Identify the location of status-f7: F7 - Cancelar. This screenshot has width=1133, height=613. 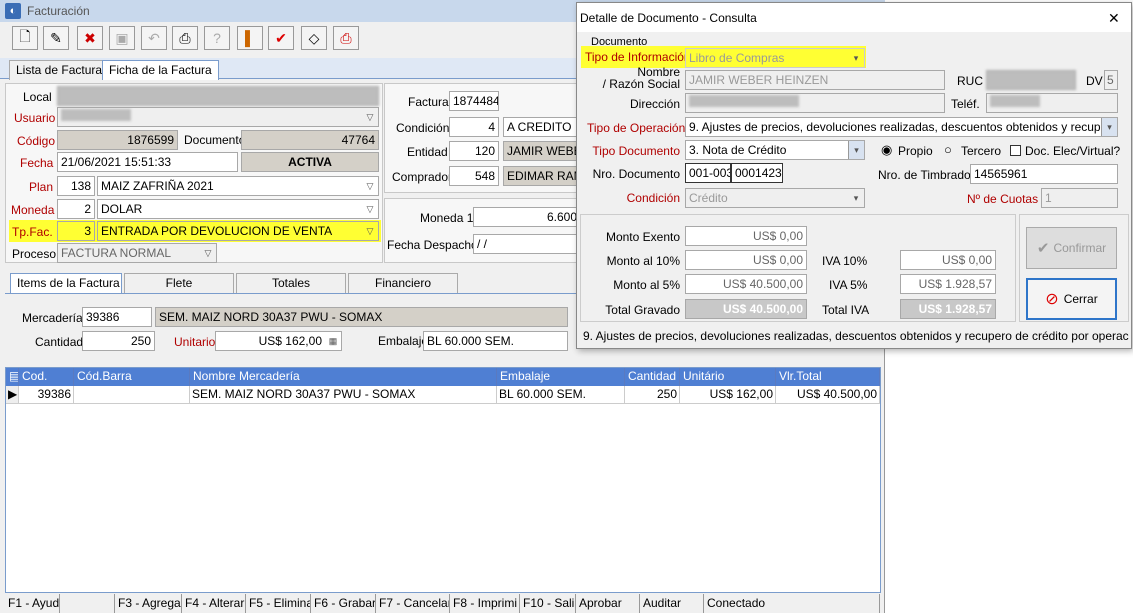
(413, 603).